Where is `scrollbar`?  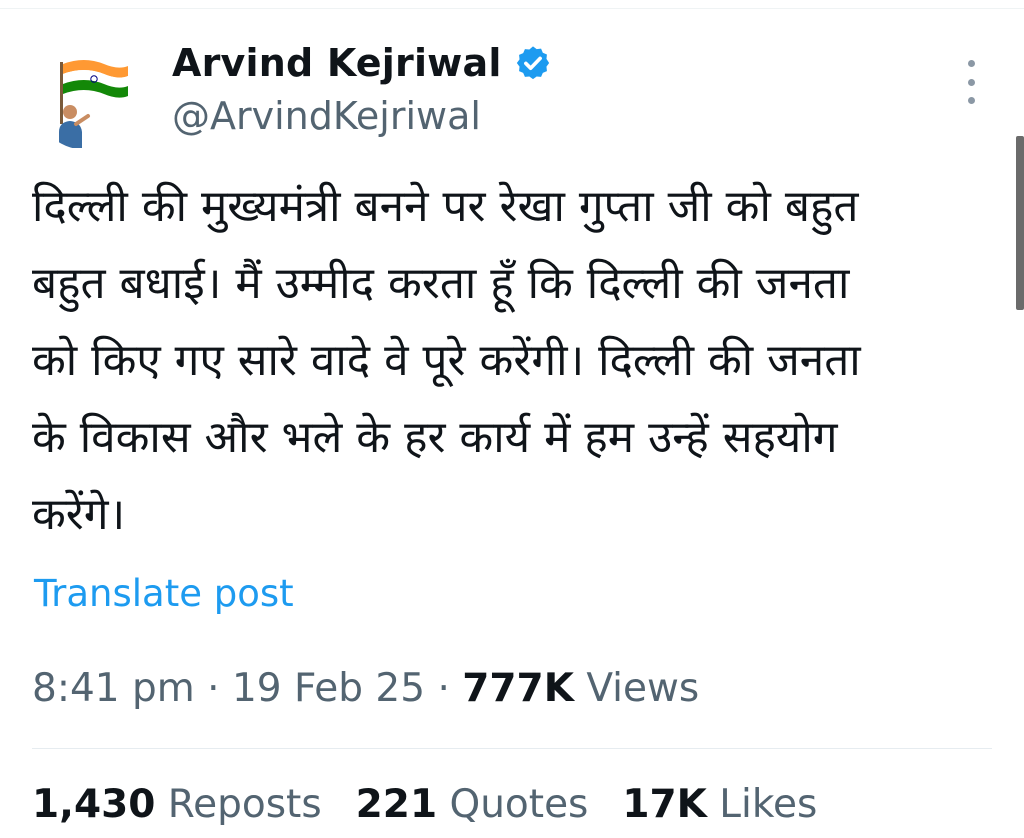 scrollbar is located at coordinates (1020, 223).